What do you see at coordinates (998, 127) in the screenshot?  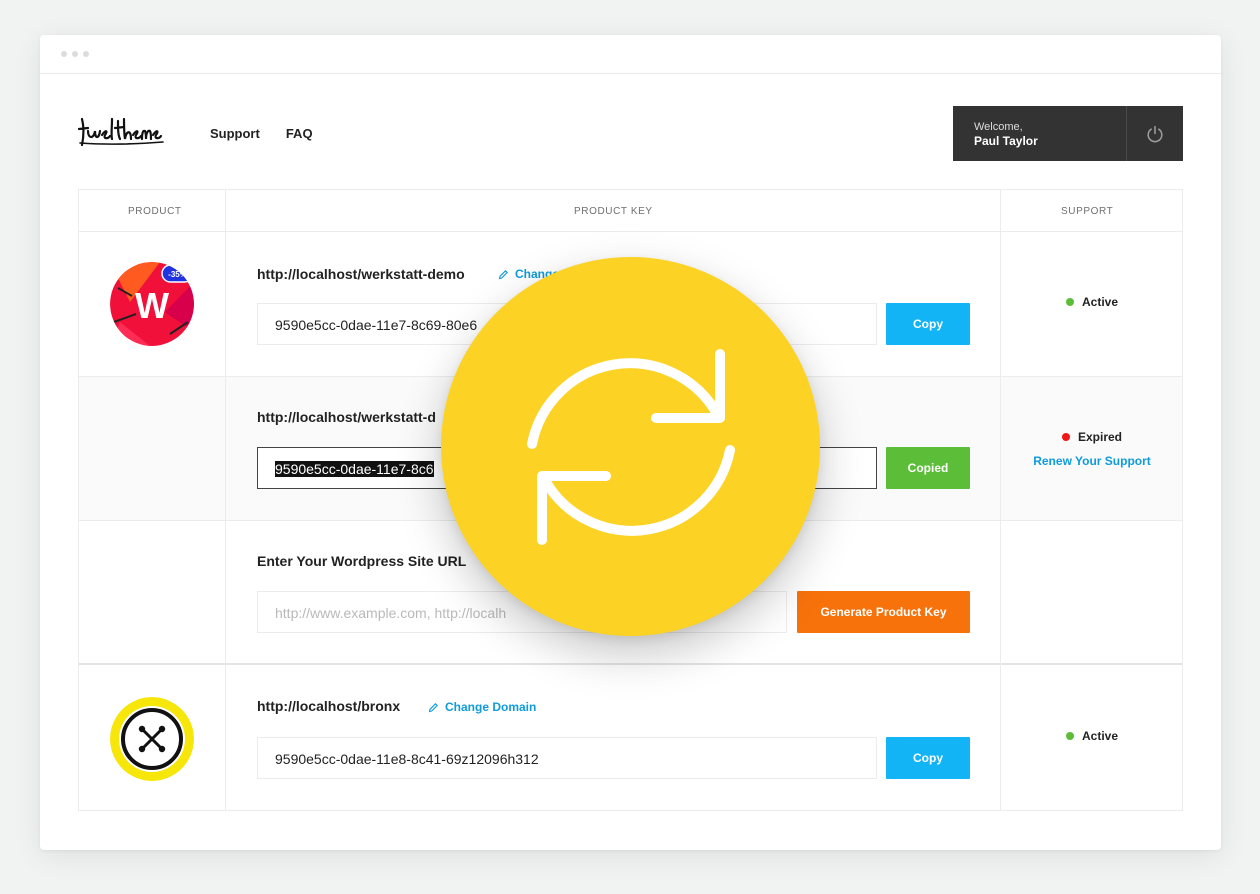 I see `welcome-label: Welcome,` at bounding box center [998, 127].